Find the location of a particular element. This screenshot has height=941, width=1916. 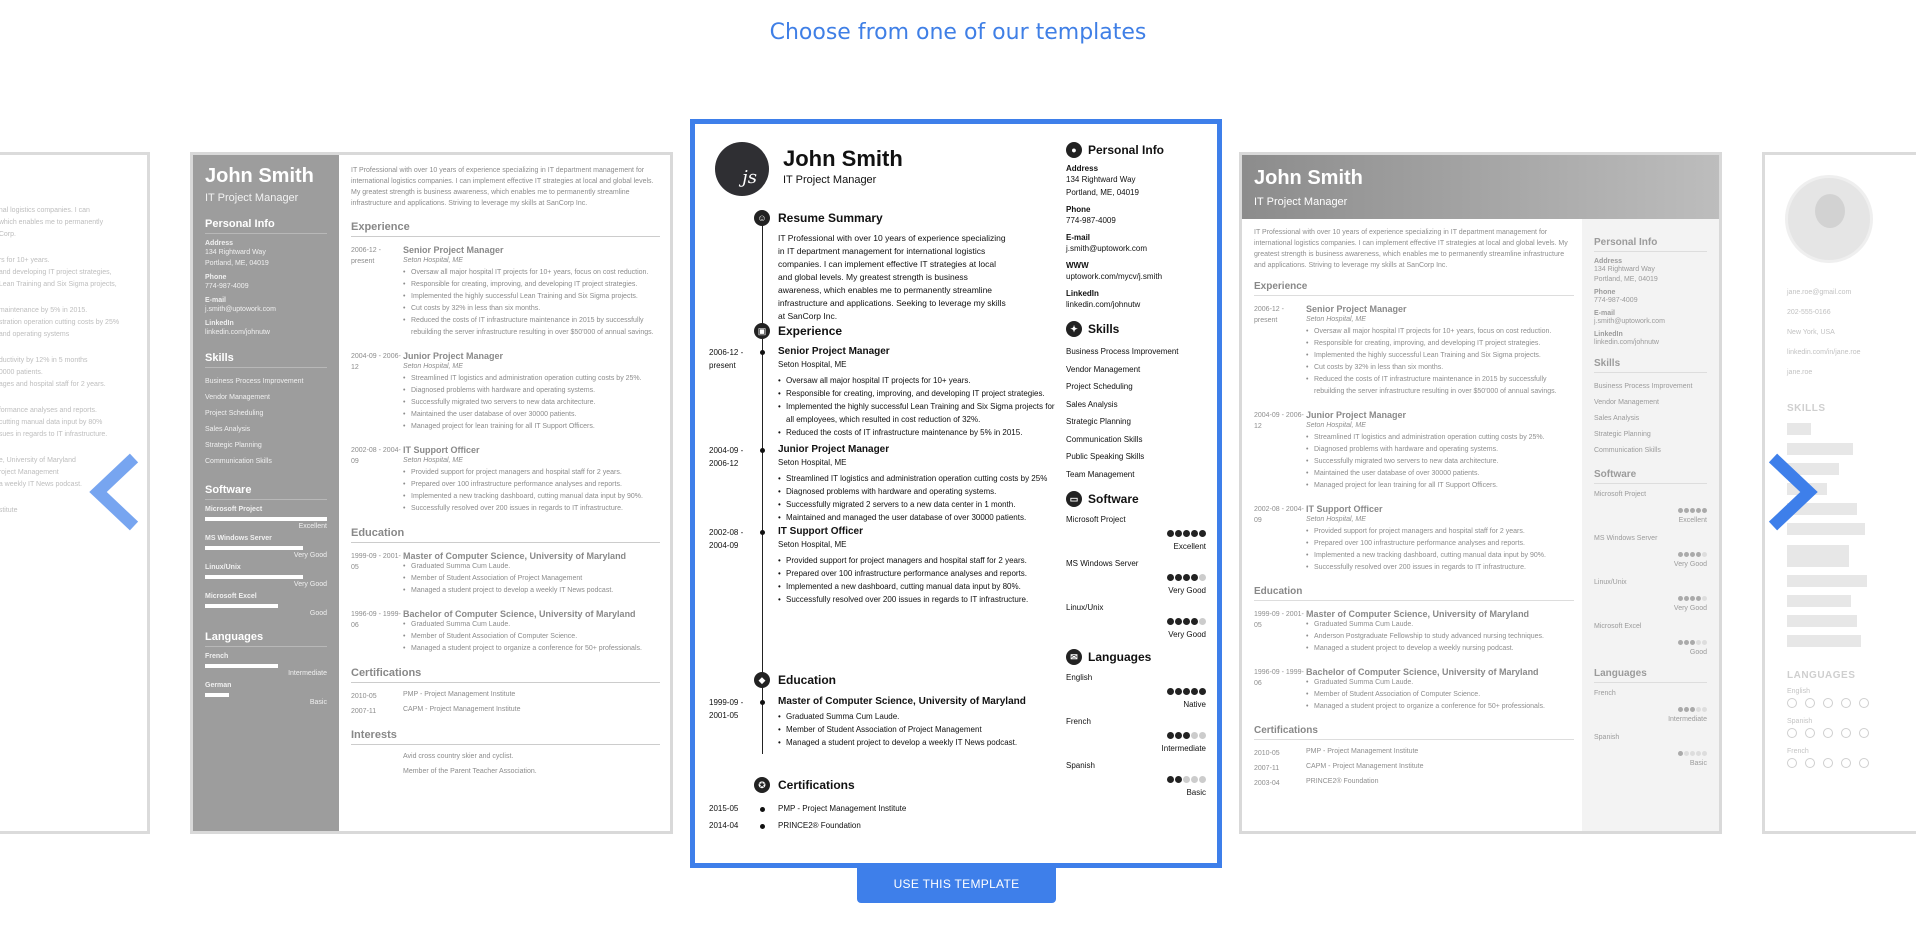

languages-header: ✉ Languages is located at coordinates (1136, 657).